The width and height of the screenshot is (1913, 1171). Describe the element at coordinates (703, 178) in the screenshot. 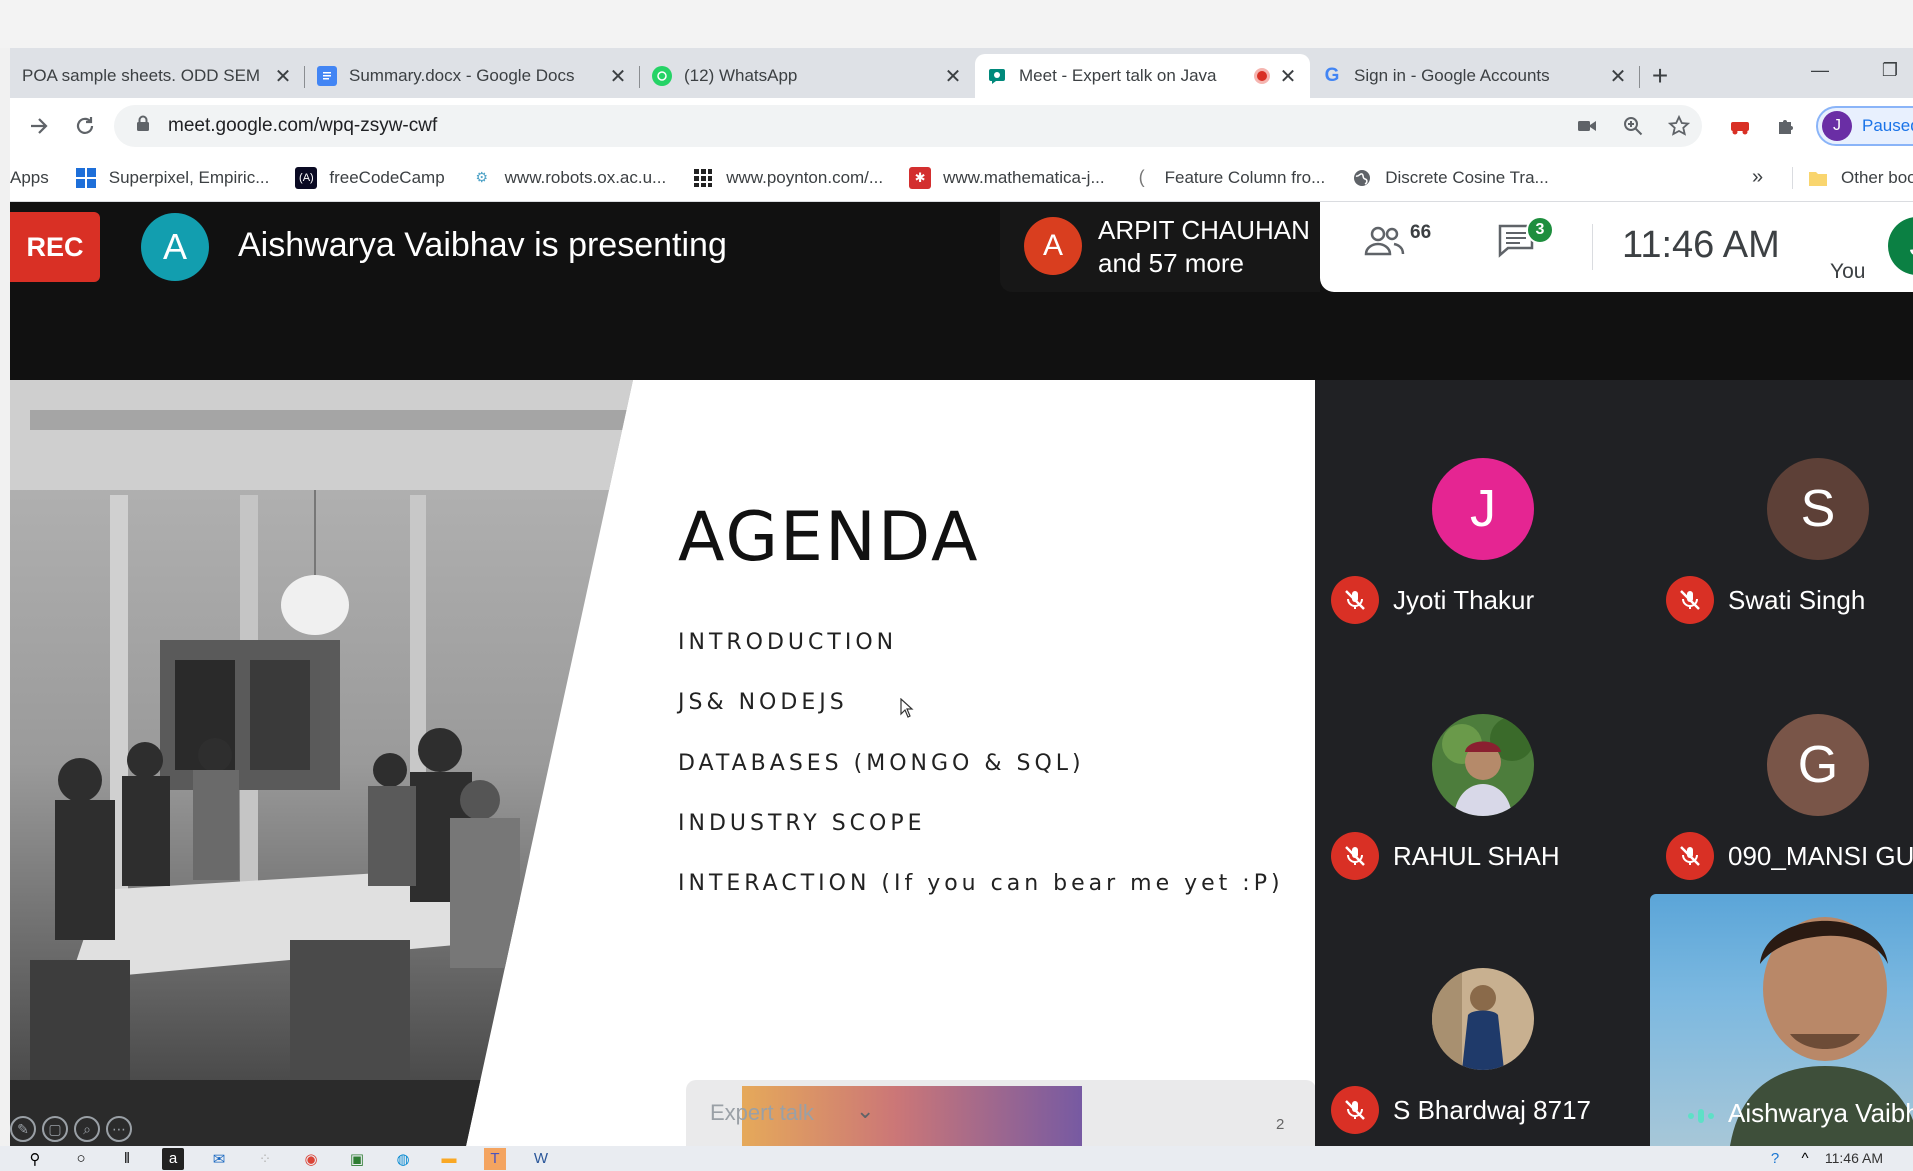

I see `grid-dots-icon` at that location.